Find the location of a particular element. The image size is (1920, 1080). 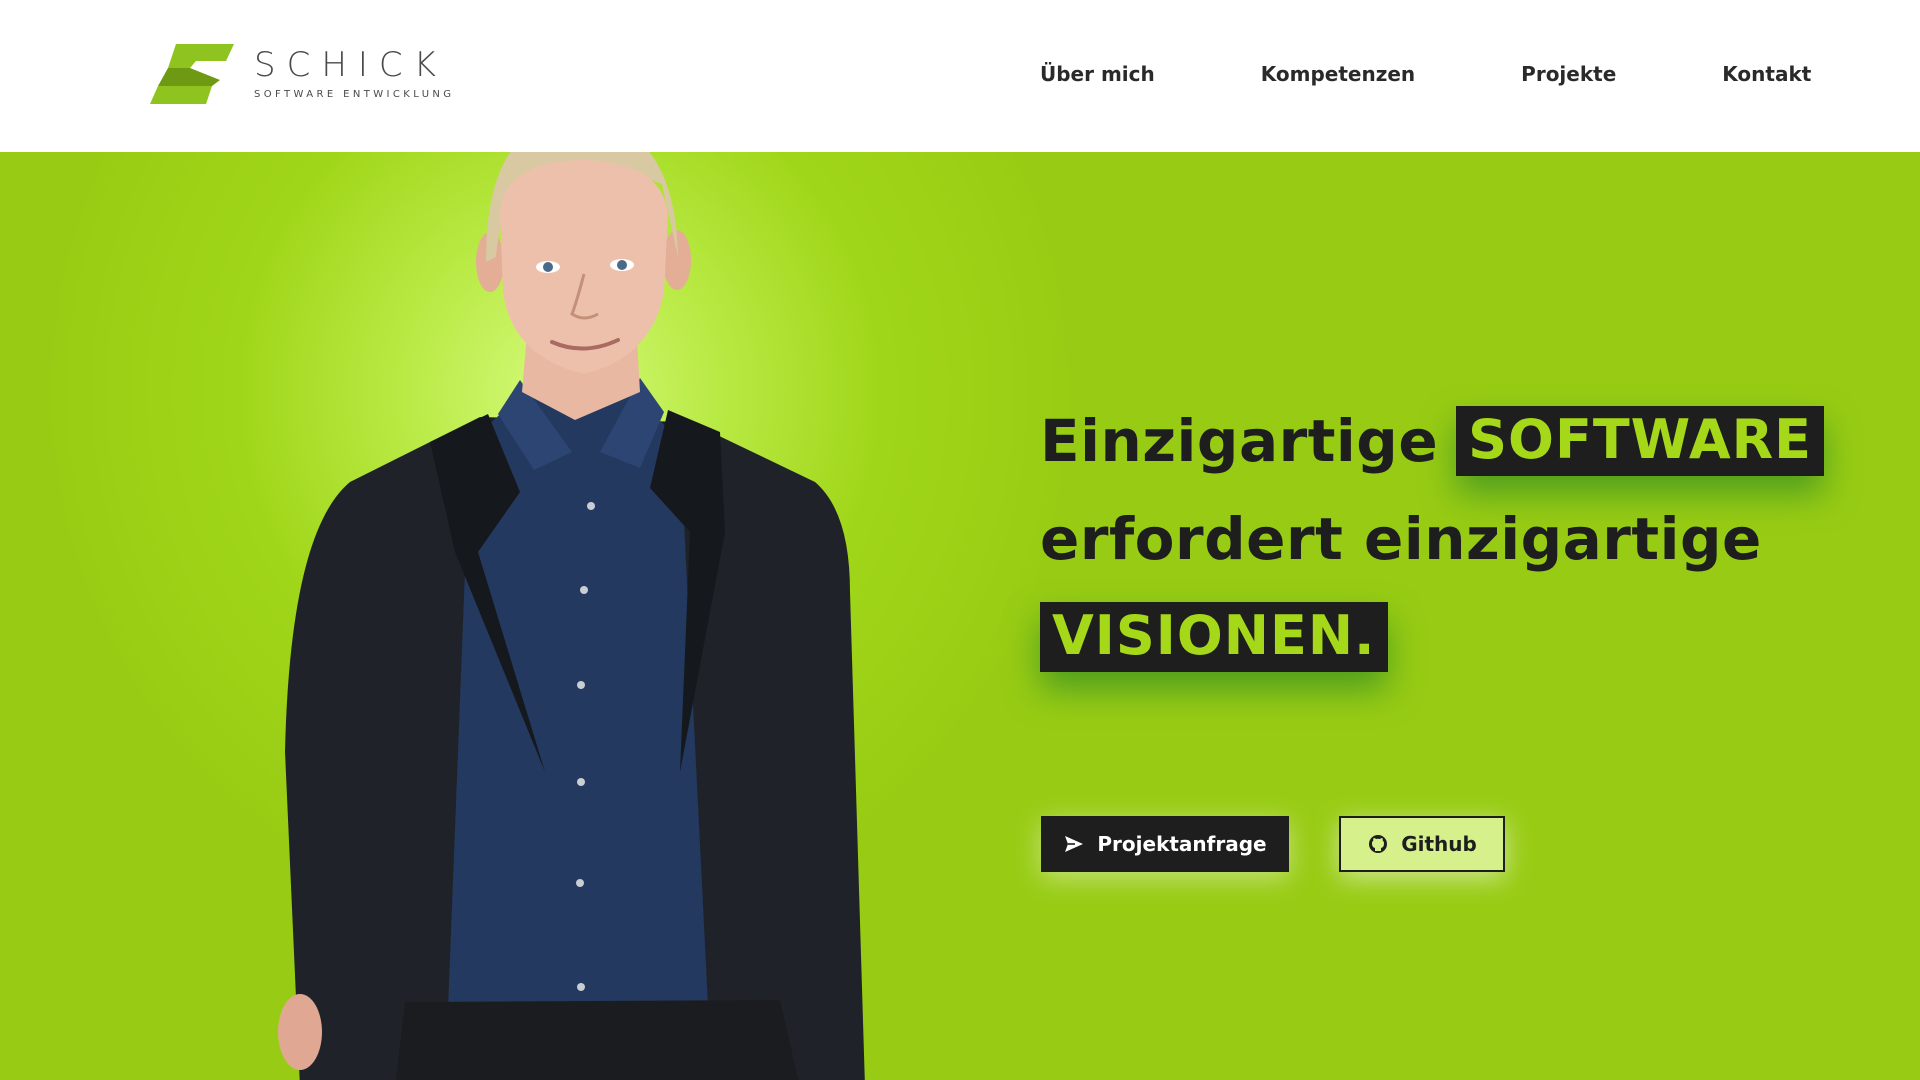

github-button: Github is located at coordinates (1422, 844).